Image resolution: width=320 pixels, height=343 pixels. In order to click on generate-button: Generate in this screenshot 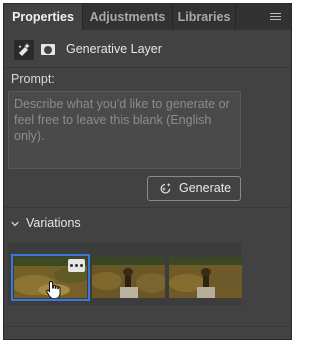, I will do `click(194, 188)`.